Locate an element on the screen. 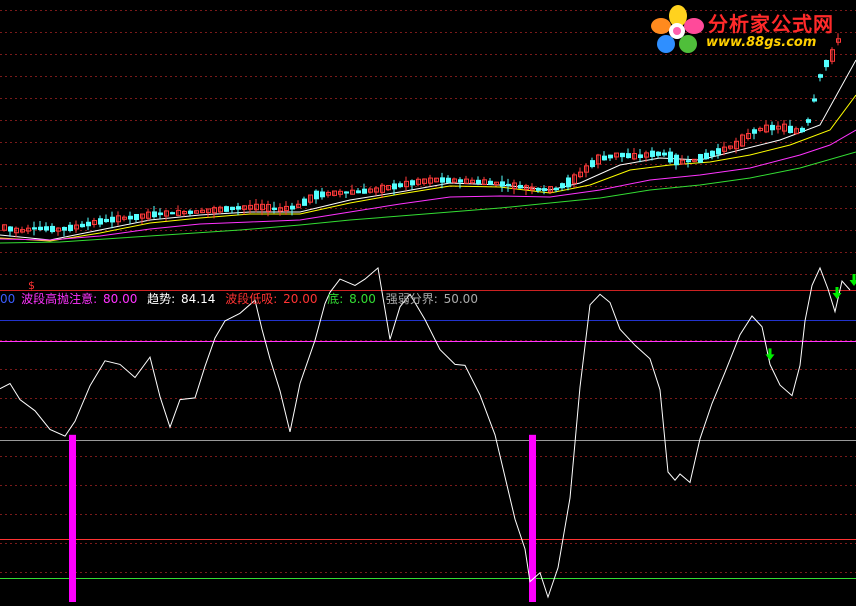 The width and height of the screenshot is (856, 606). legend-lead-value: 00 is located at coordinates (8, 299).